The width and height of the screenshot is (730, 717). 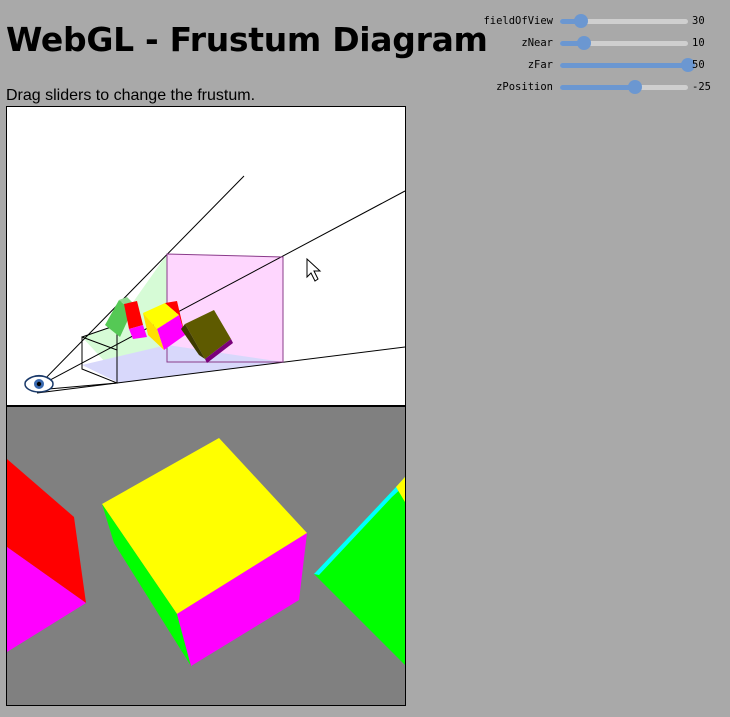 What do you see at coordinates (359, 571) in the screenshot?
I see `scene-cube-right` at bounding box center [359, 571].